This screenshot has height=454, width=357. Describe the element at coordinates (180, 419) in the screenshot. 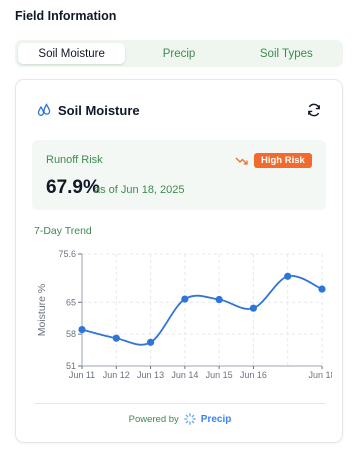

I see `footer: Powered by Precip` at that location.